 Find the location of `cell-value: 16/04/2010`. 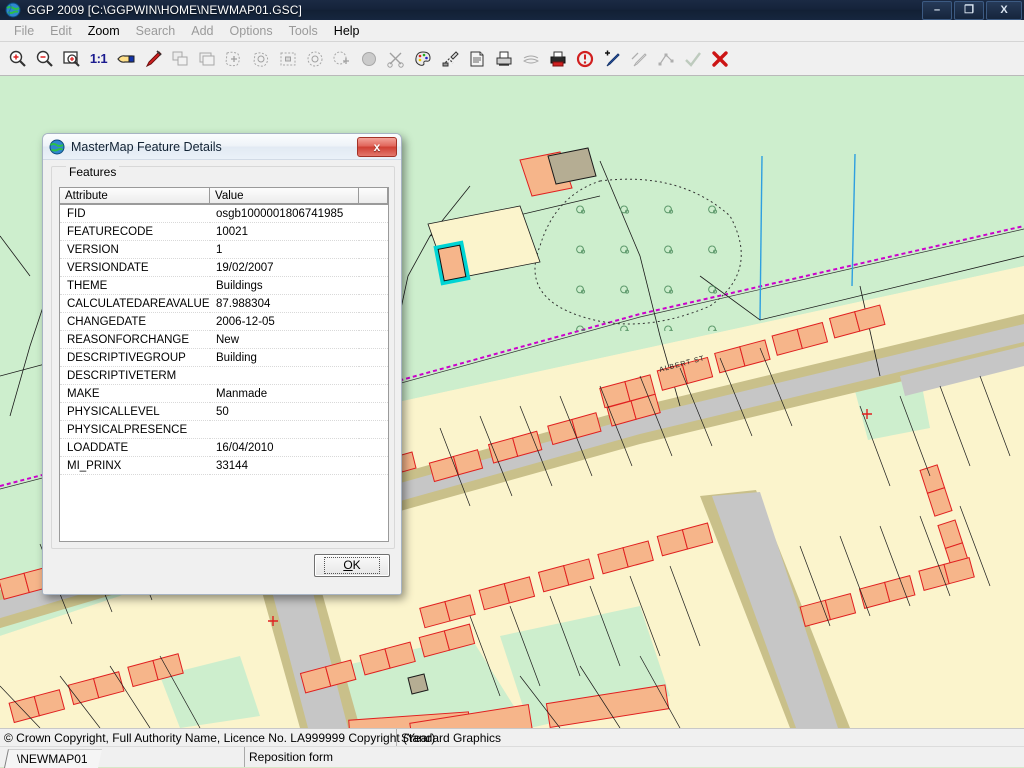

cell-value: 16/04/2010 is located at coordinates (284, 448).